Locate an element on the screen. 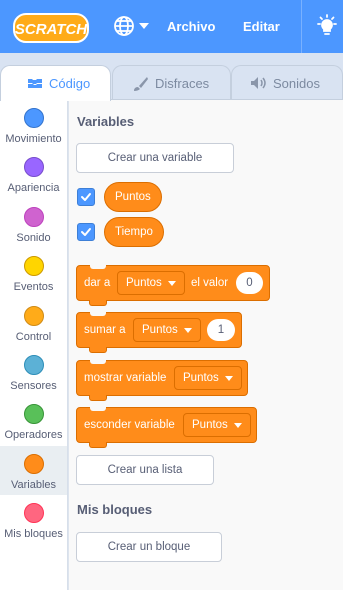 Image resolution: width=343 pixels, height=590 pixels. menu-bar: SCRATCH Archivo Editar is located at coordinates (171, 26).